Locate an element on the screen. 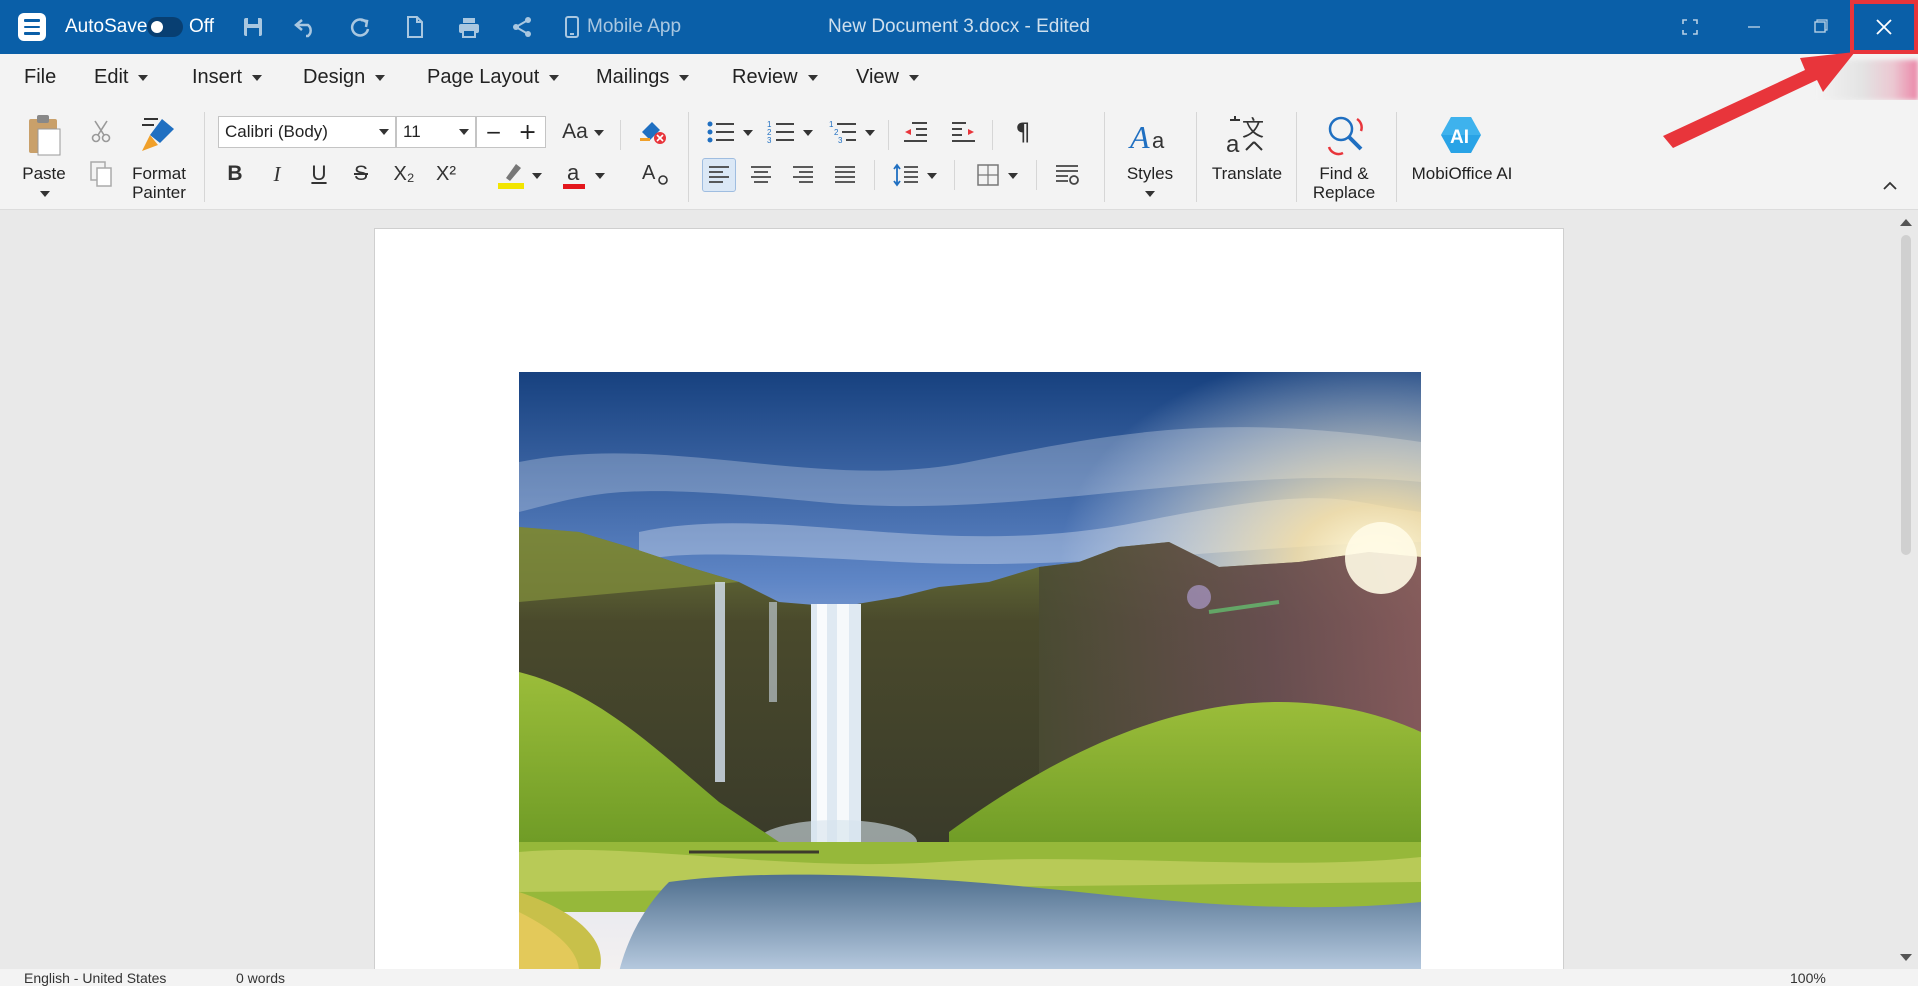 The image size is (1918, 986). font-name-select: Calibri (Body) is located at coordinates (307, 132).